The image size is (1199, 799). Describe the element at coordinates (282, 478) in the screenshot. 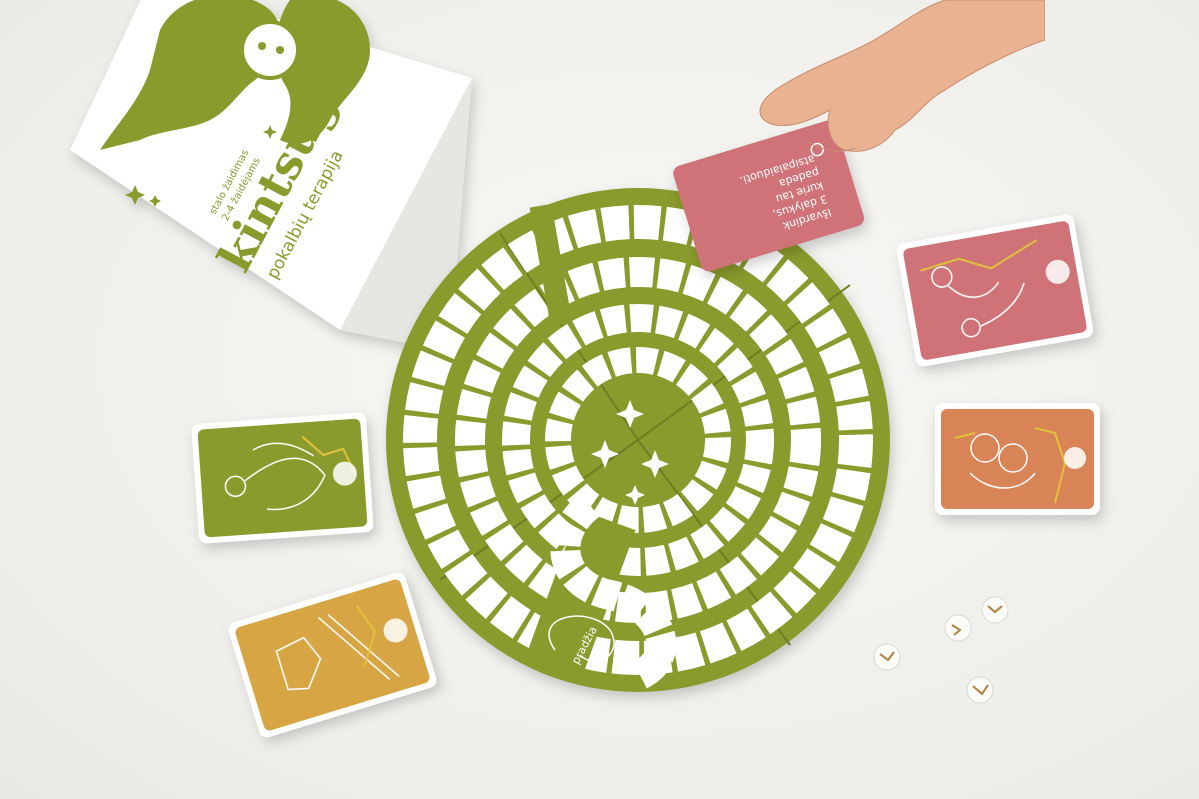

I see `olive-card-deck` at that location.